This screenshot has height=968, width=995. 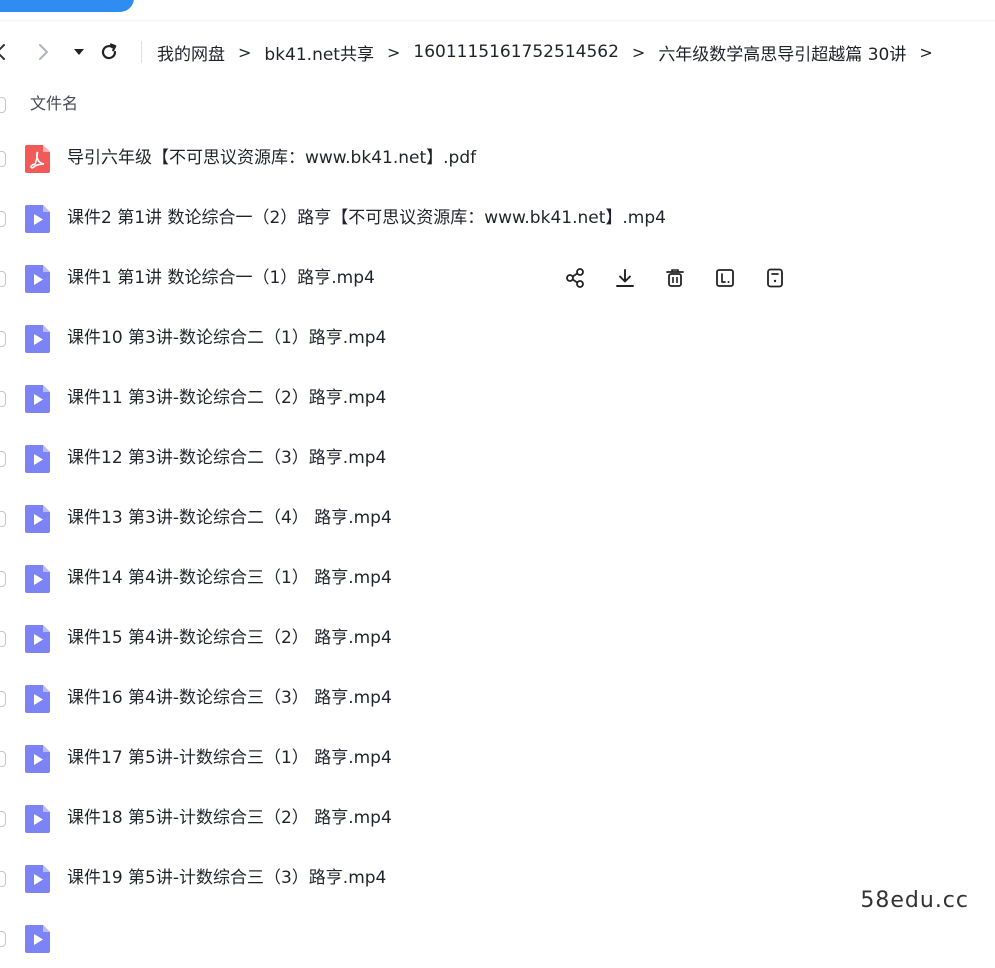 I want to click on chevron-right-icon, so click(x=43, y=52).